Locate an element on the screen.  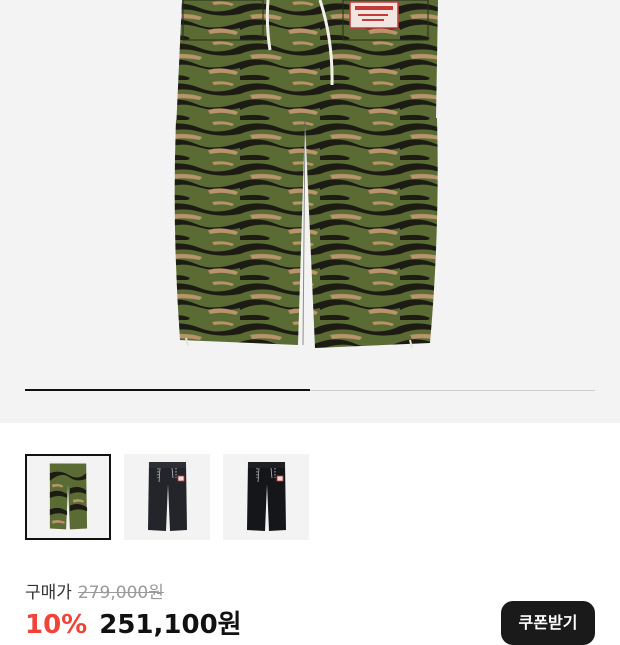
sale-price: 251,100원 is located at coordinates (170, 625).